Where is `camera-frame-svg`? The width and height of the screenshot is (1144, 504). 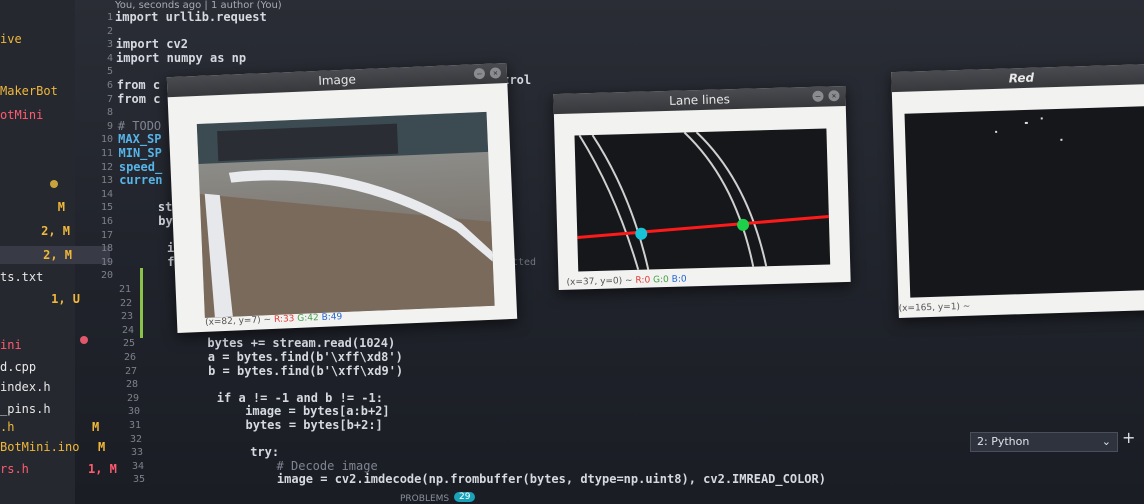
camera-frame-svg is located at coordinates (345, 214).